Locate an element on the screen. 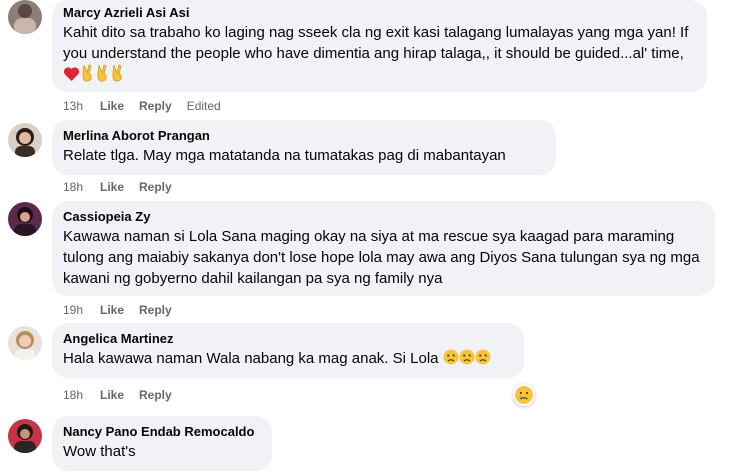 The image size is (750, 474). sad-reaction-icon is located at coordinates (524, 395).